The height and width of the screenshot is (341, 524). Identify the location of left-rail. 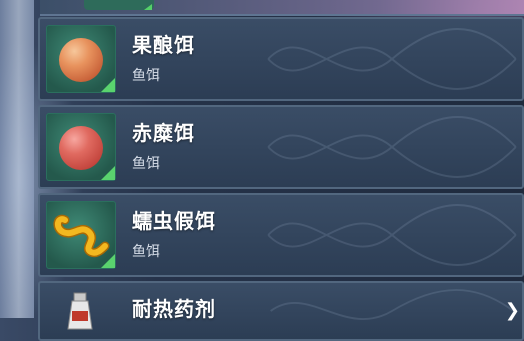
(17, 159).